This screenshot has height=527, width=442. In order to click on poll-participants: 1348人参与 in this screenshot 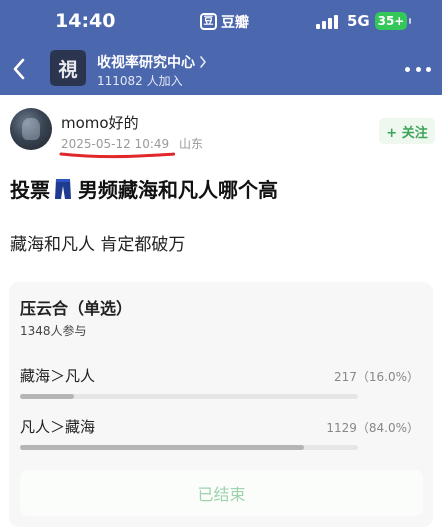, I will do `click(53, 331)`.